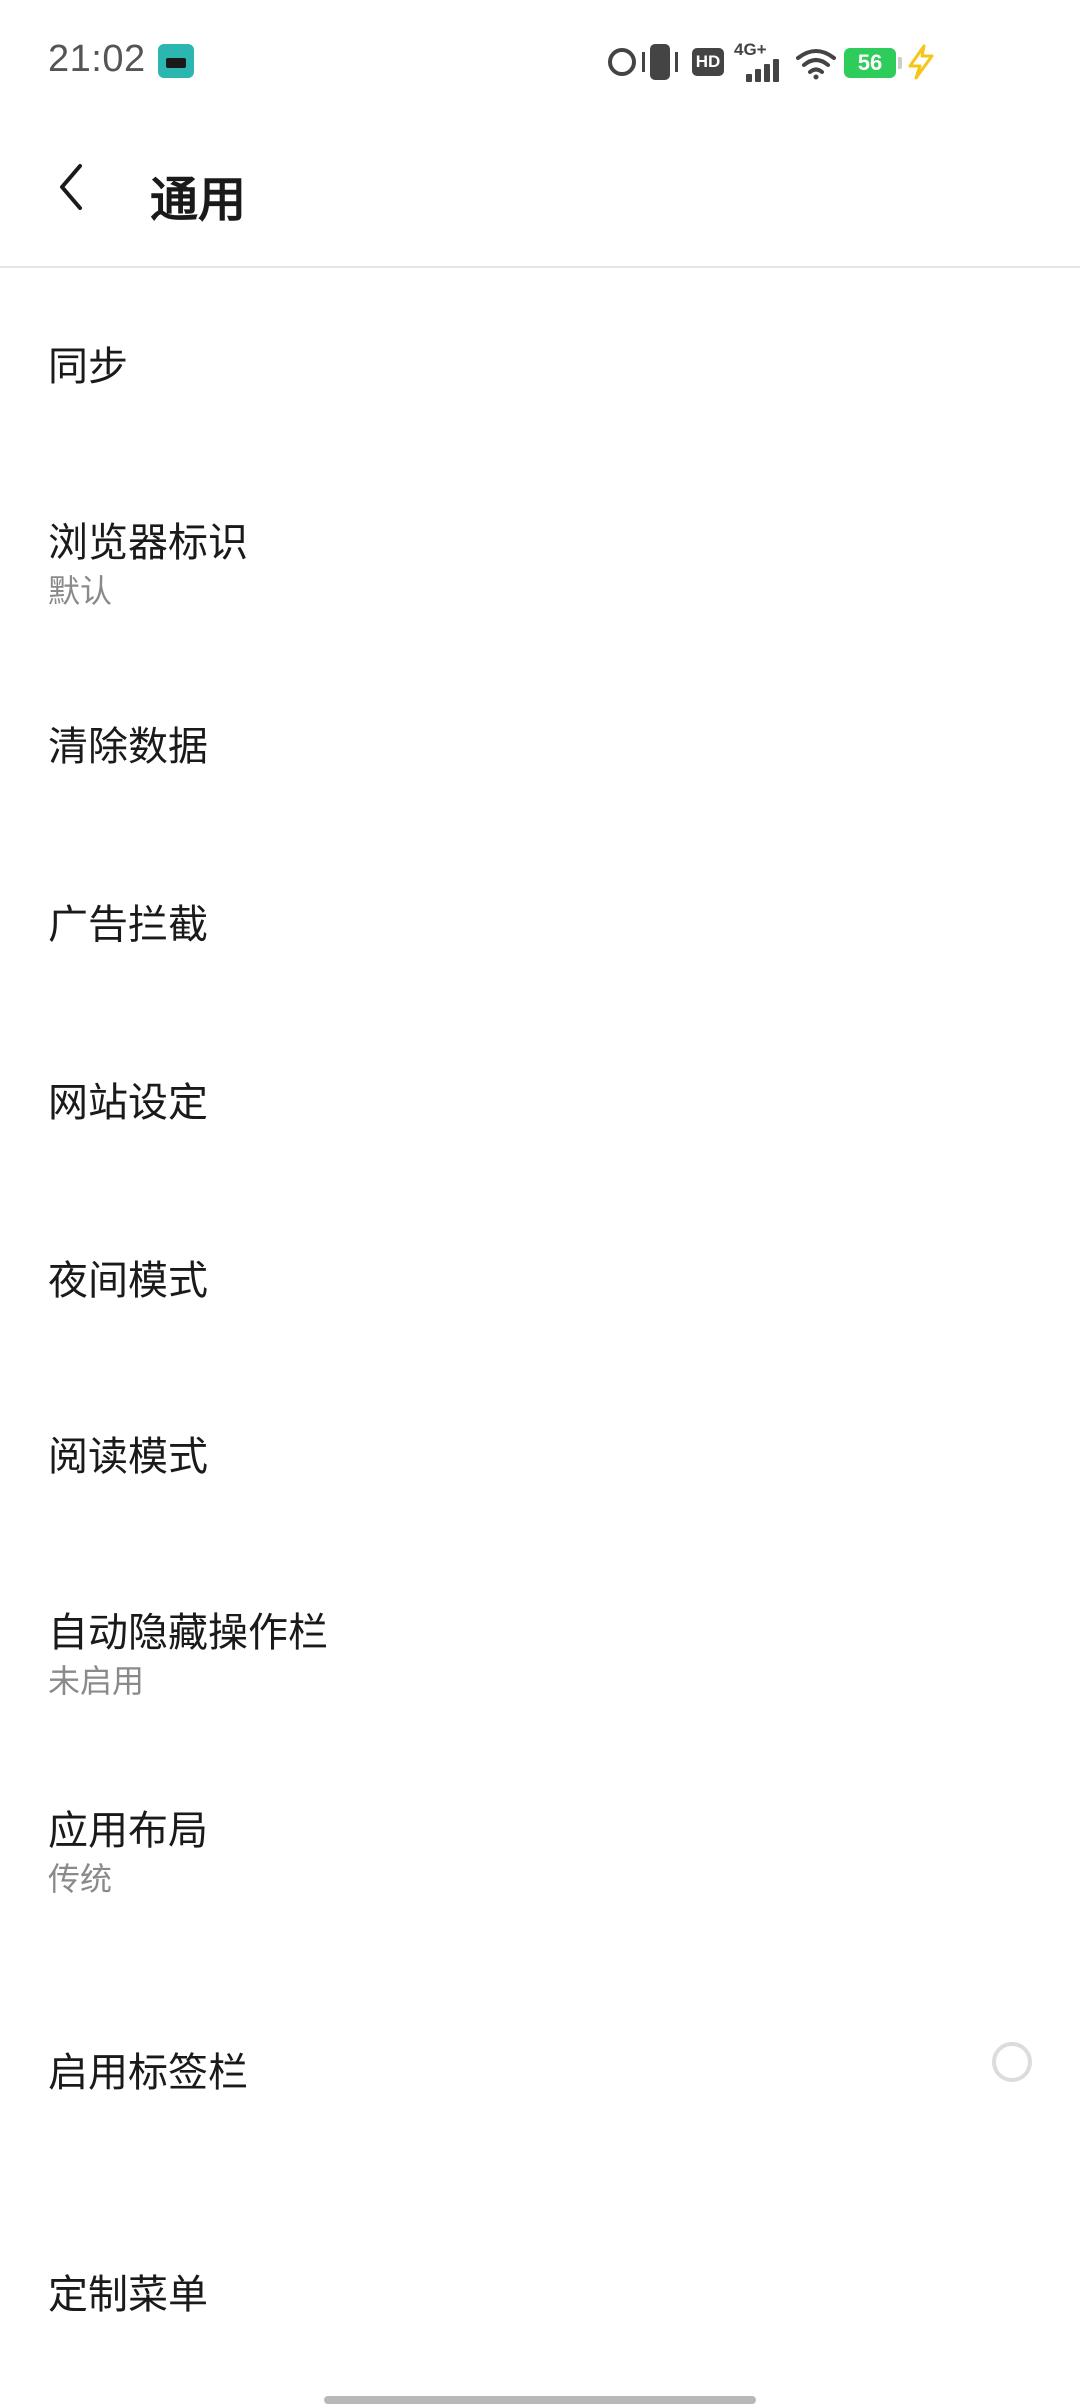 The image size is (1080, 2408). What do you see at coordinates (128, 1281) in the screenshot?
I see `setting-title: 夜间模式` at bounding box center [128, 1281].